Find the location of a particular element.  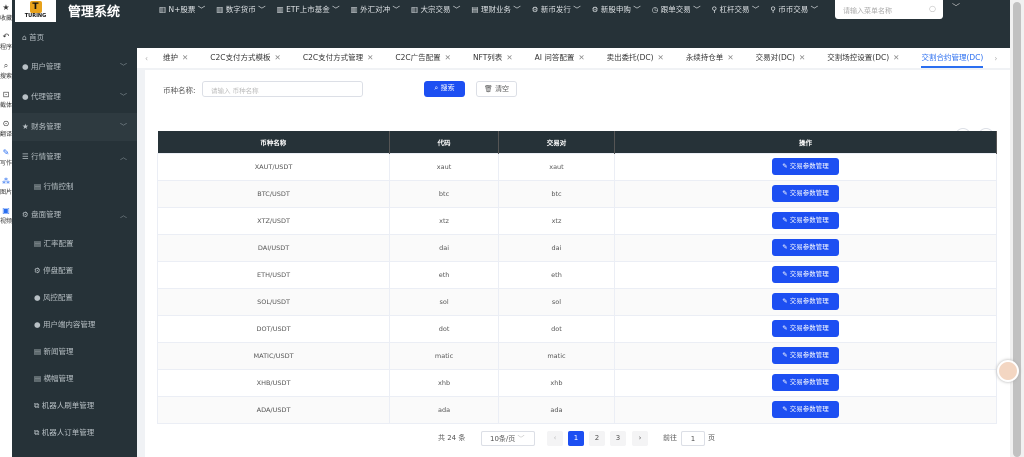

sidebar-item: ⚙ 盘面管理 ︿ is located at coordinates (74, 215).